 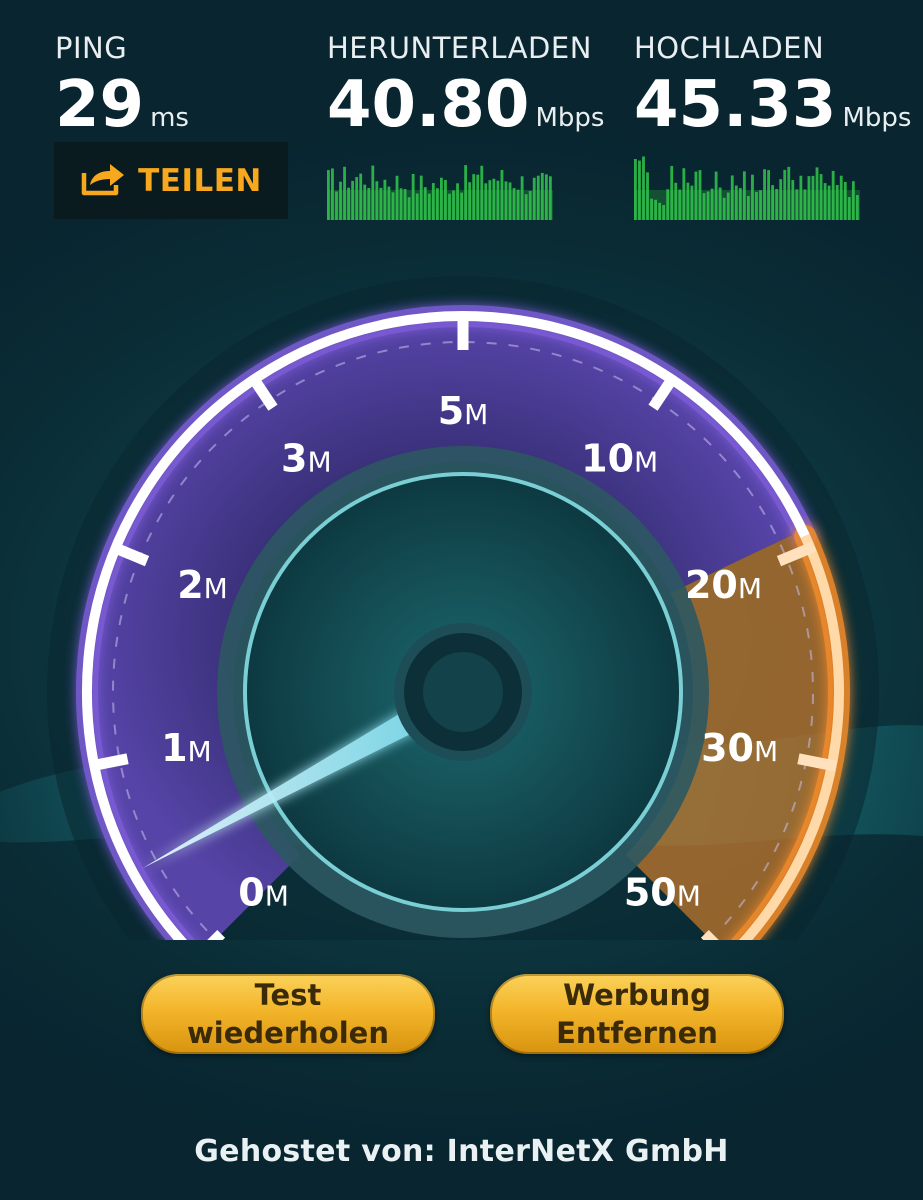 What do you see at coordinates (288, 1014) in the screenshot?
I see `retest-button: Test wiederholen` at bounding box center [288, 1014].